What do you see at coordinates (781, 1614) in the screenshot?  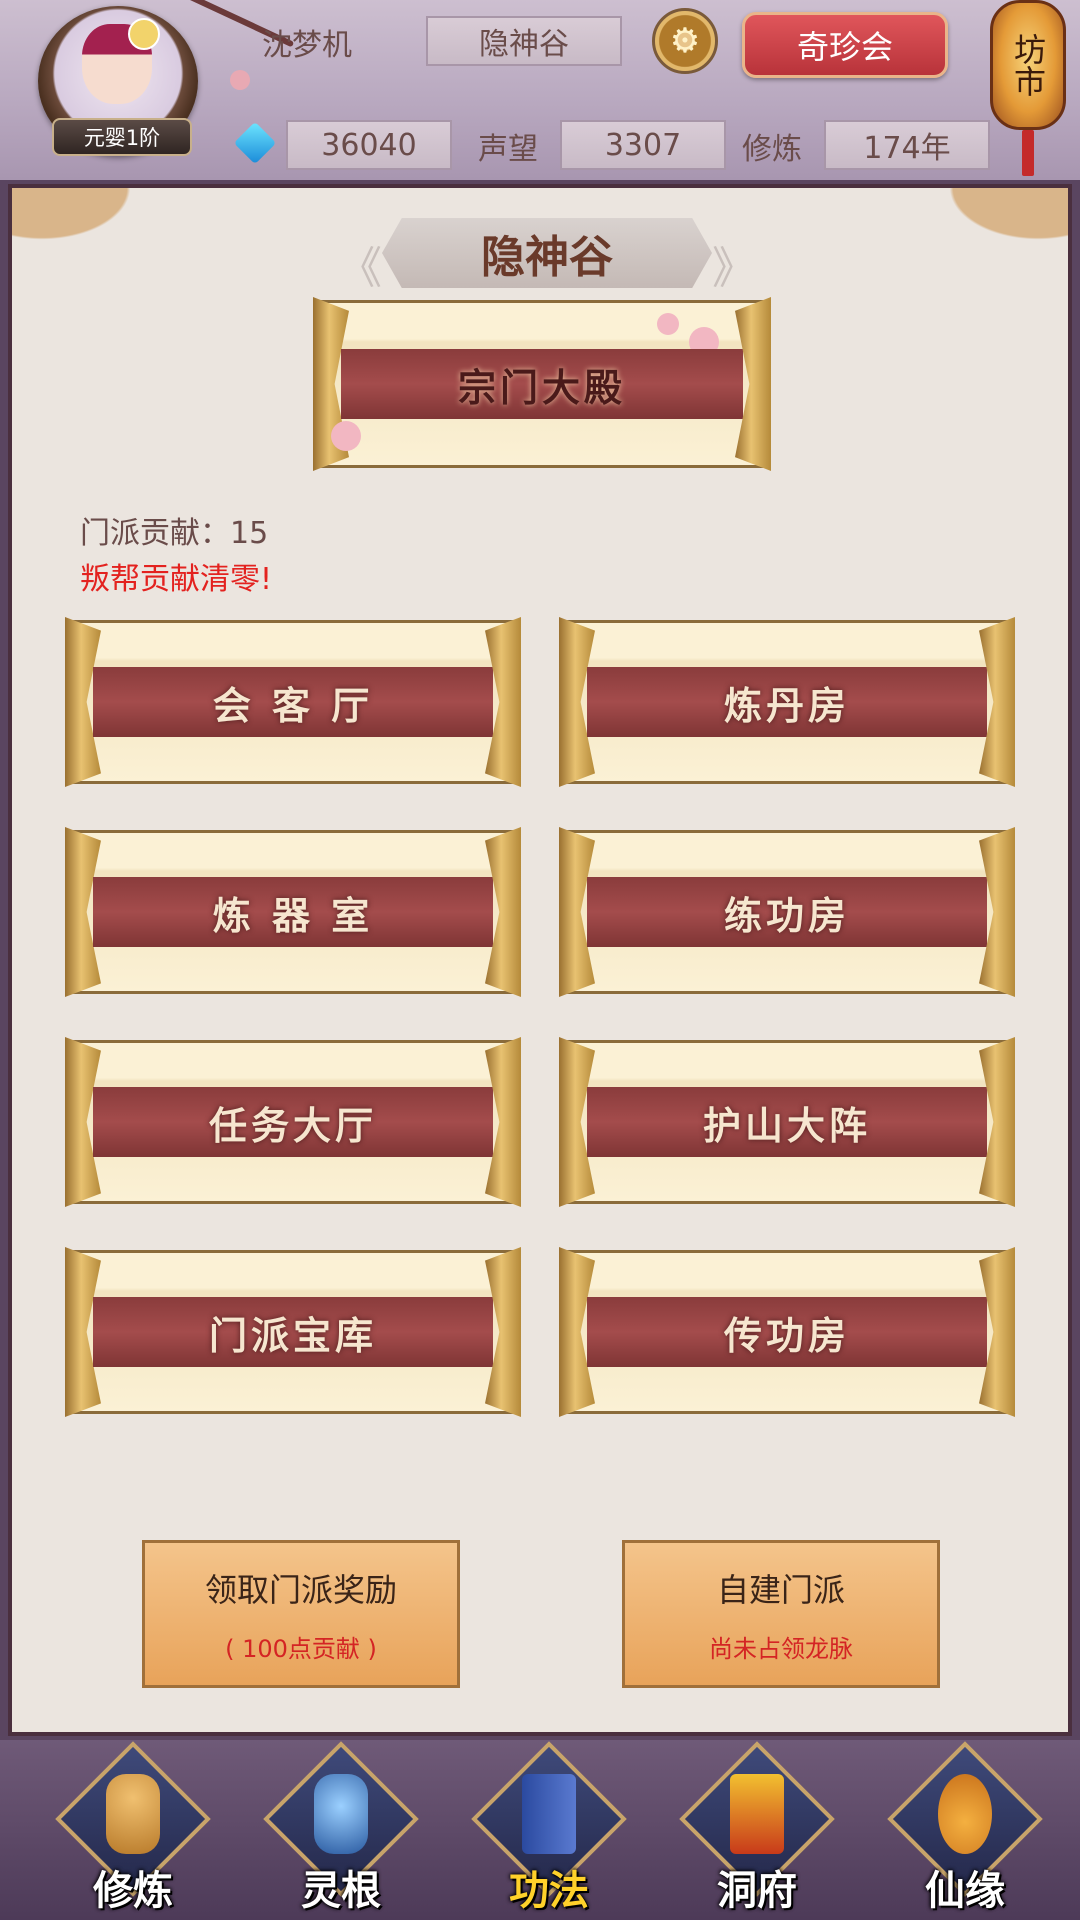 I see `create-sect-button: 自建门派 尚未占领龙脉` at bounding box center [781, 1614].